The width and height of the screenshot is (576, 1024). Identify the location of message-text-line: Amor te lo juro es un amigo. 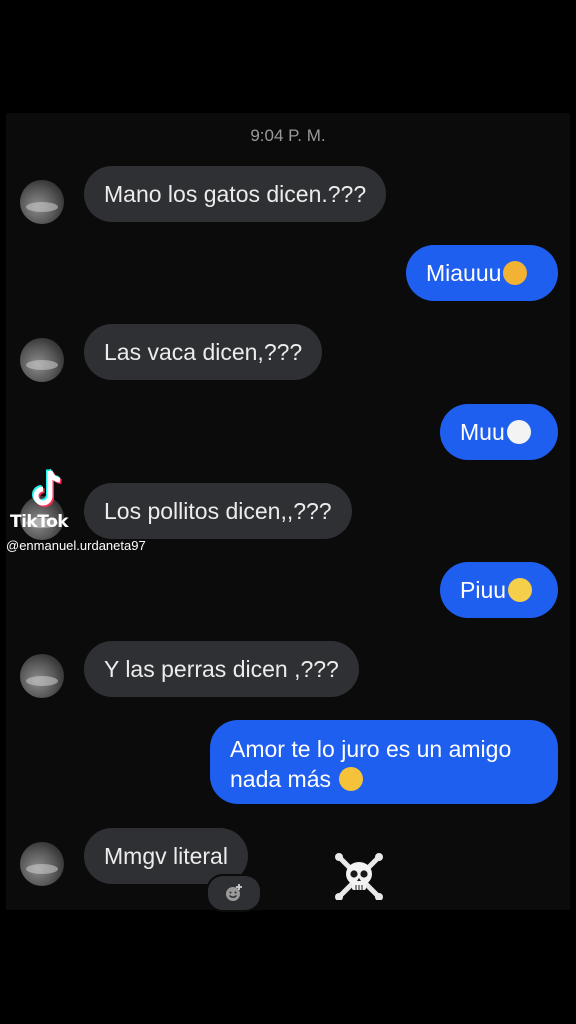
(371, 749).